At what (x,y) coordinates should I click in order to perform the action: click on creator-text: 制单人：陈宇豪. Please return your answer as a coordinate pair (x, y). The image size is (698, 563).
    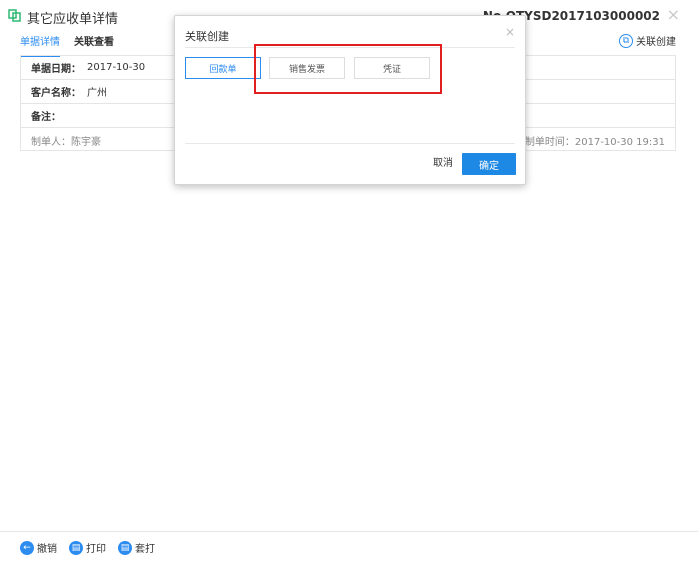
    Looking at the image, I should click on (66, 142).